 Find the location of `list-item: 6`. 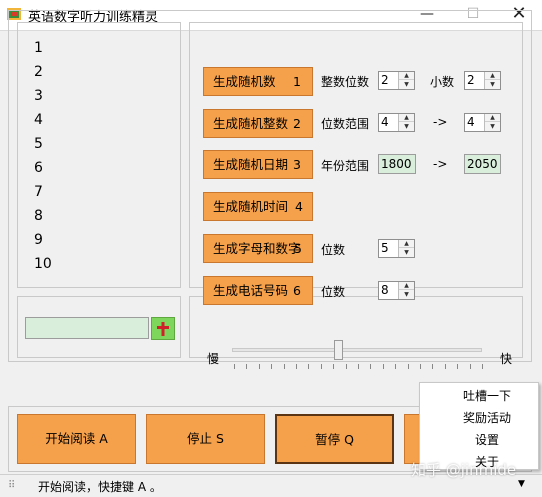

list-item: 6 is located at coordinates (38, 168).